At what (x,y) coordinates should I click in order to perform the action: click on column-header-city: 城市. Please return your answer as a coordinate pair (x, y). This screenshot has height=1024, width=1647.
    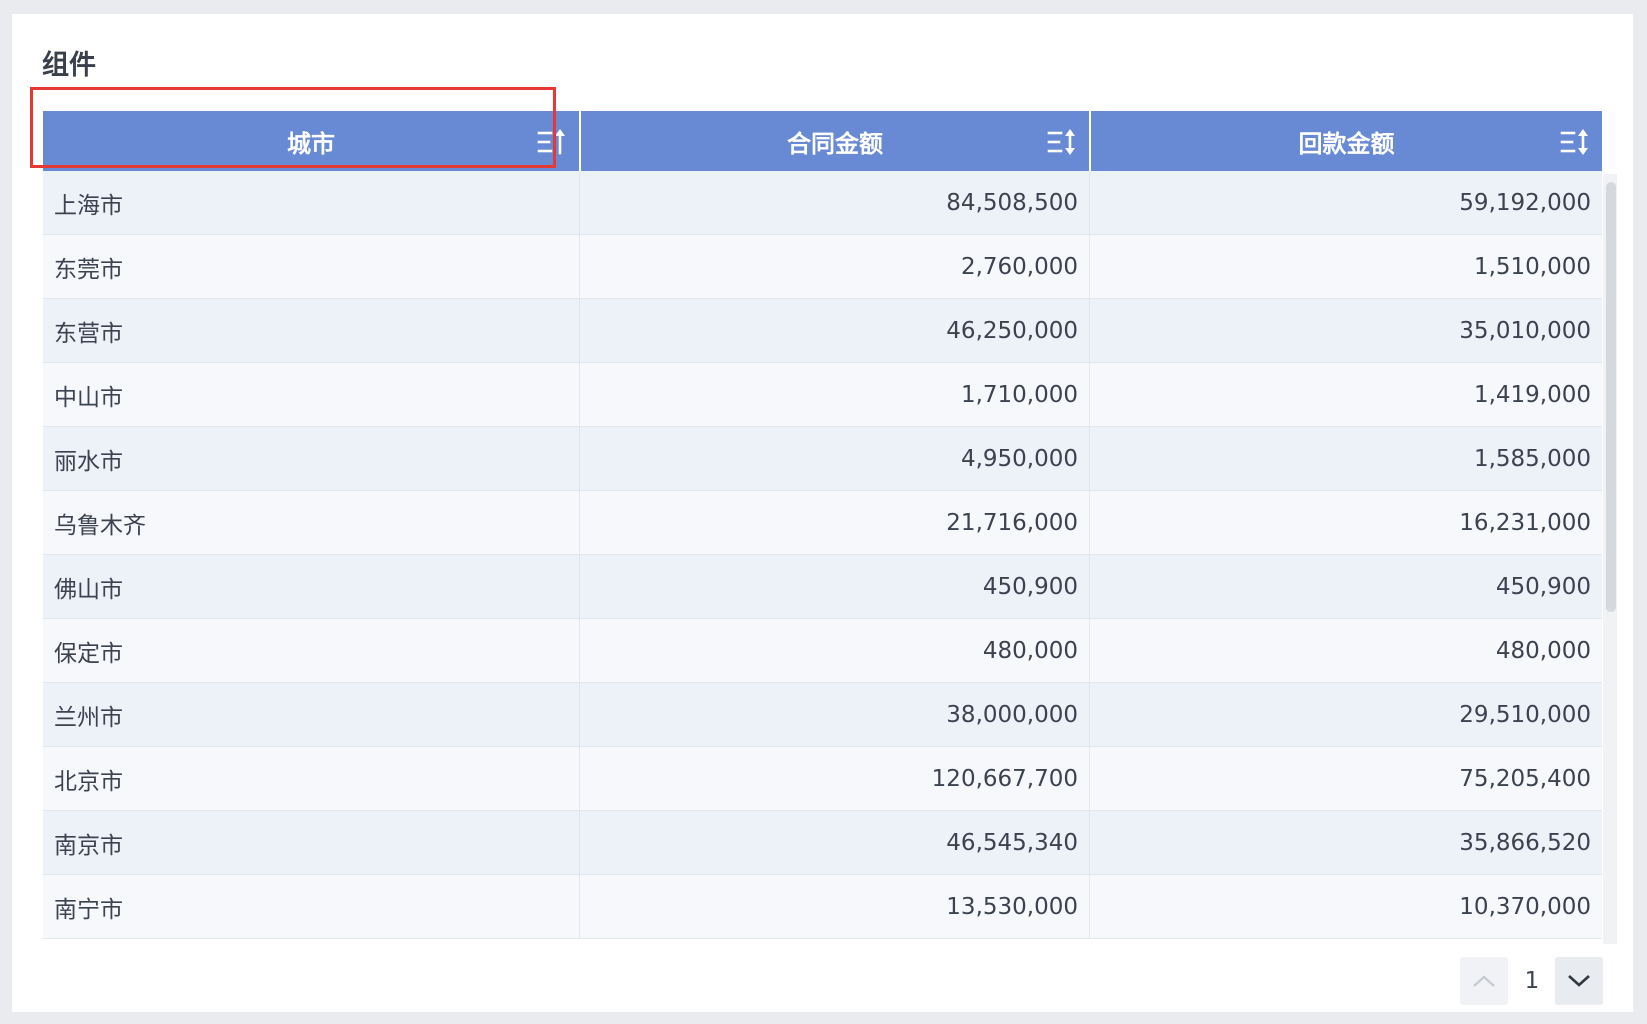
    Looking at the image, I should click on (311, 141).